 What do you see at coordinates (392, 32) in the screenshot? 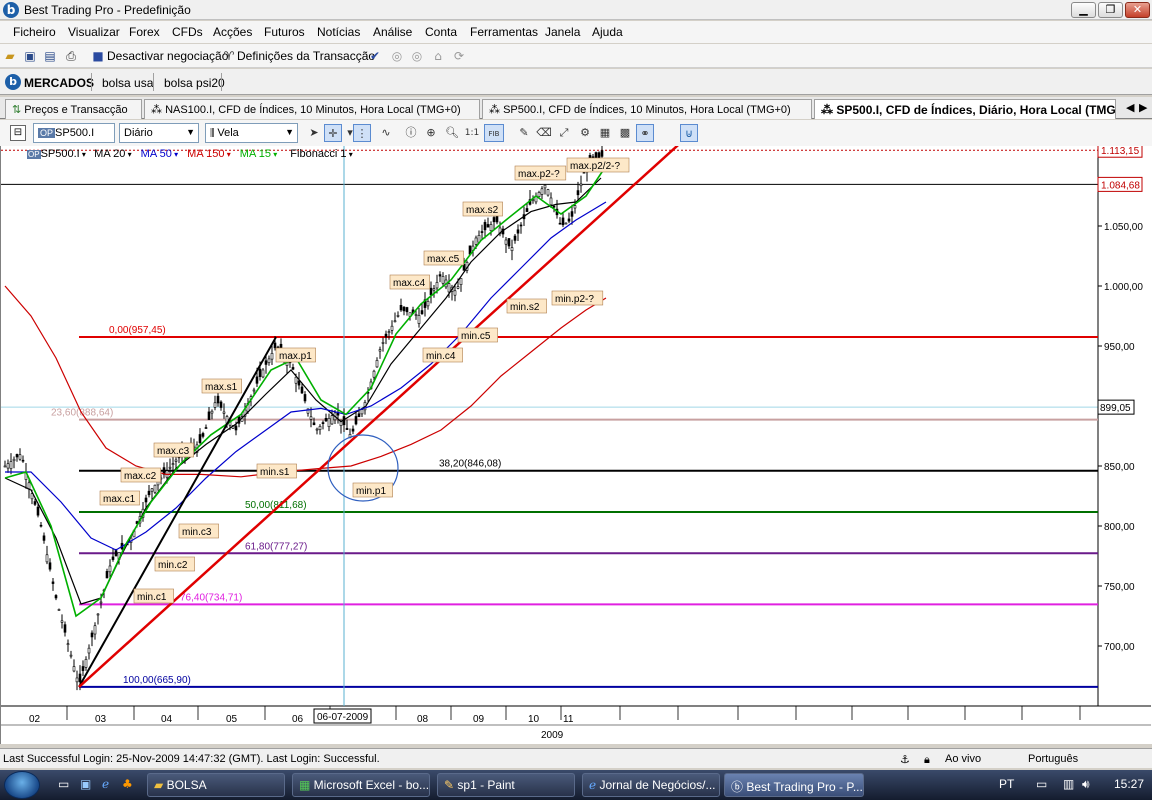
I see `menu-analise: Análise` at bounding box center [392, 32].